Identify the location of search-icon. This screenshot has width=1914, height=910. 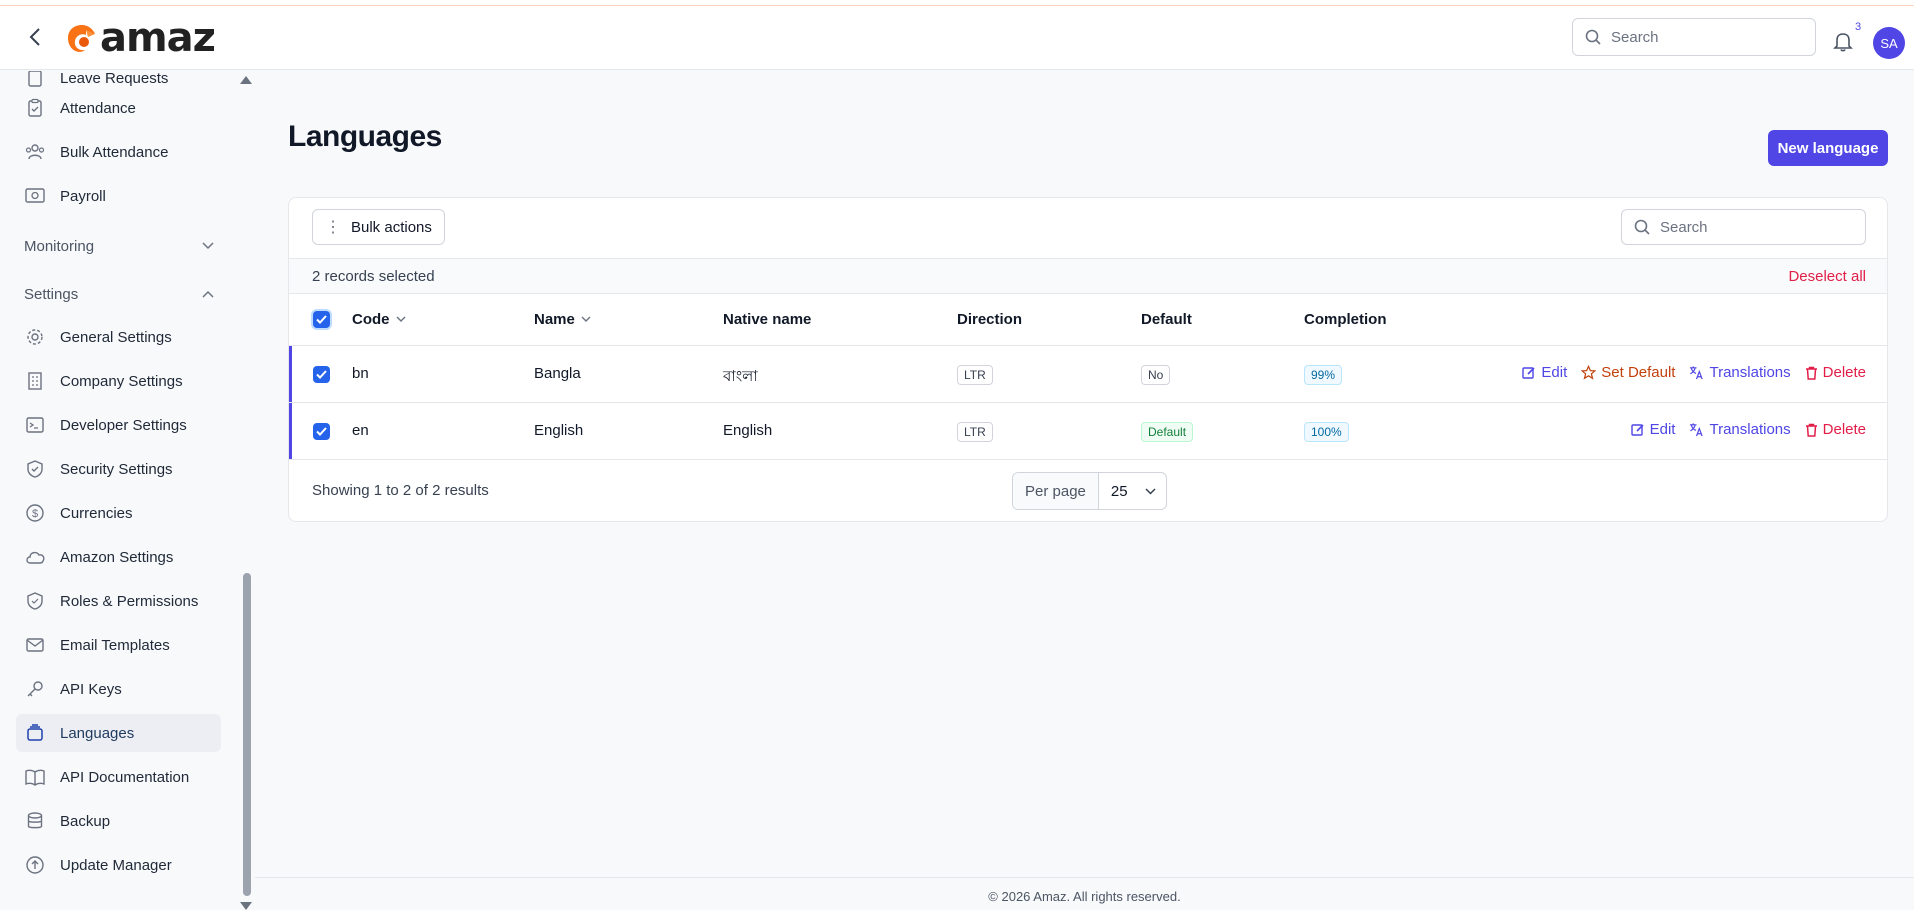
(1642, 227).